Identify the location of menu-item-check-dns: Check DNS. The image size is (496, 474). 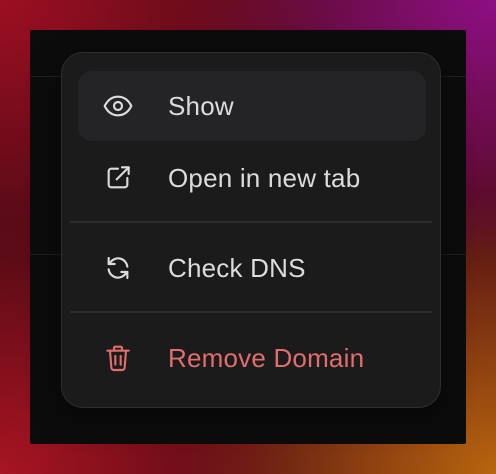
(252, 268).